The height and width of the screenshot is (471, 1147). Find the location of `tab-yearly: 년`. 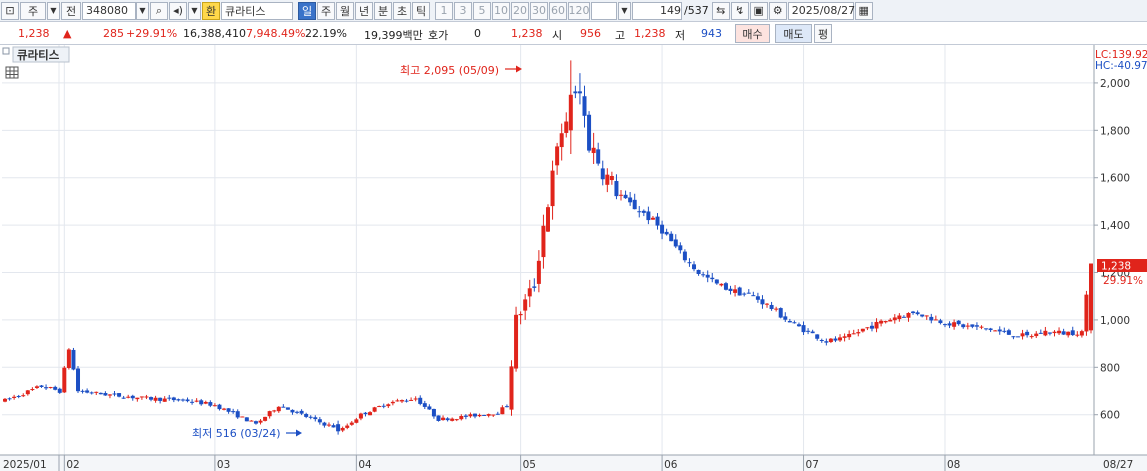

tab-yearly: 년 is located at coordinates (364, 10).